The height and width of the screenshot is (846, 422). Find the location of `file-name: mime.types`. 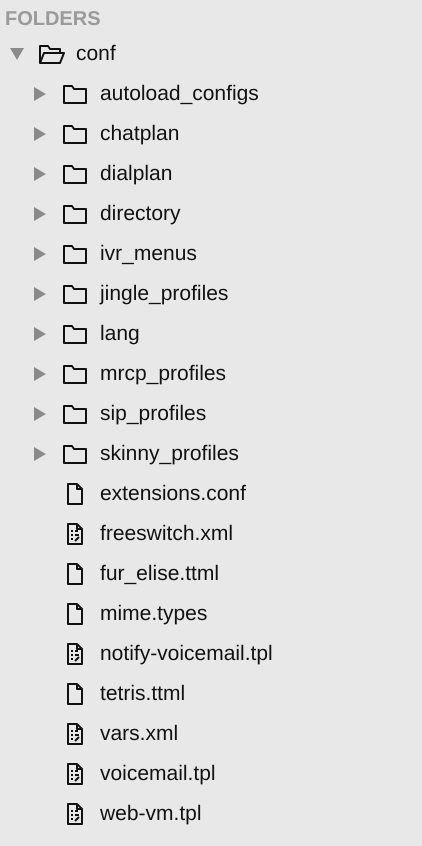

file-name: mime.types is located at coordinates (154, 614).